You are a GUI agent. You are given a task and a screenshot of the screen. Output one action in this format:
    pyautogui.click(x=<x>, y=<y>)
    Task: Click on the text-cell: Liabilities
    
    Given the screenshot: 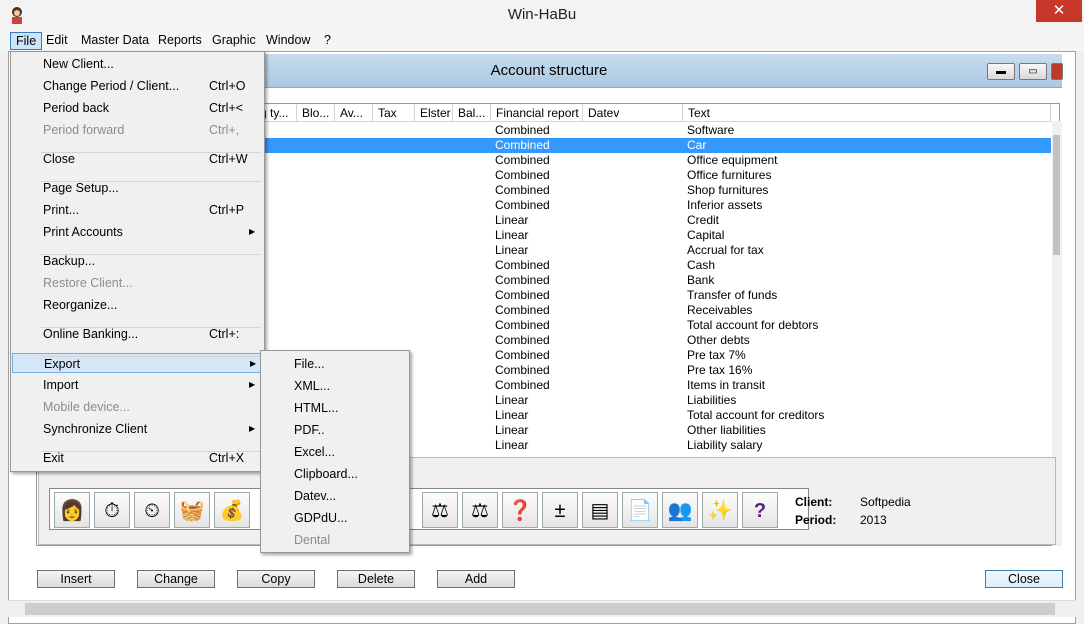 What is the action you would take?
    pyautogui.click(x=712, y=400)
    